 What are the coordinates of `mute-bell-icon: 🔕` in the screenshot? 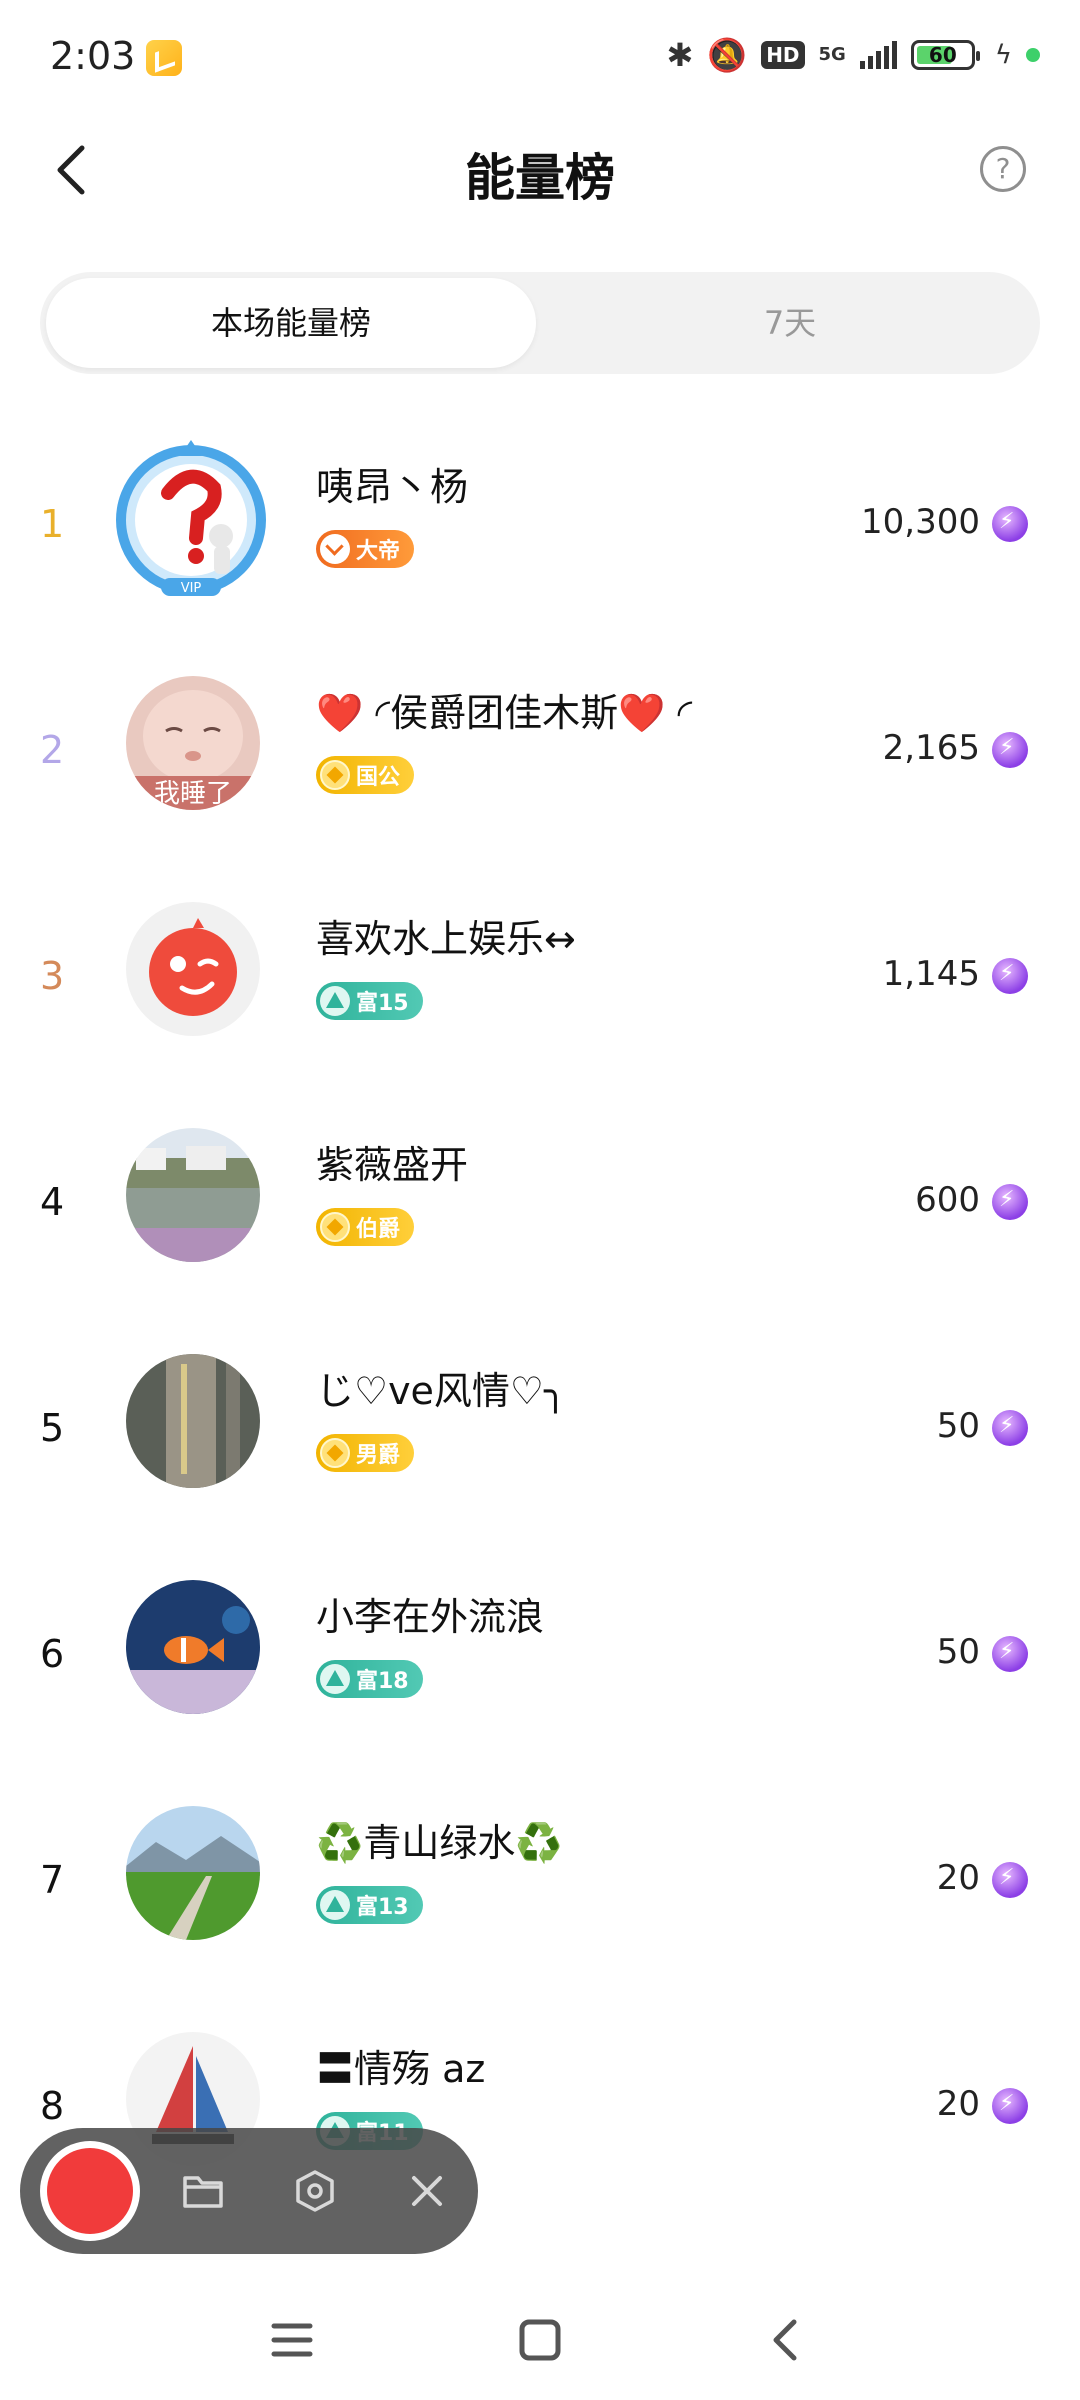 It's located at (727, 55).